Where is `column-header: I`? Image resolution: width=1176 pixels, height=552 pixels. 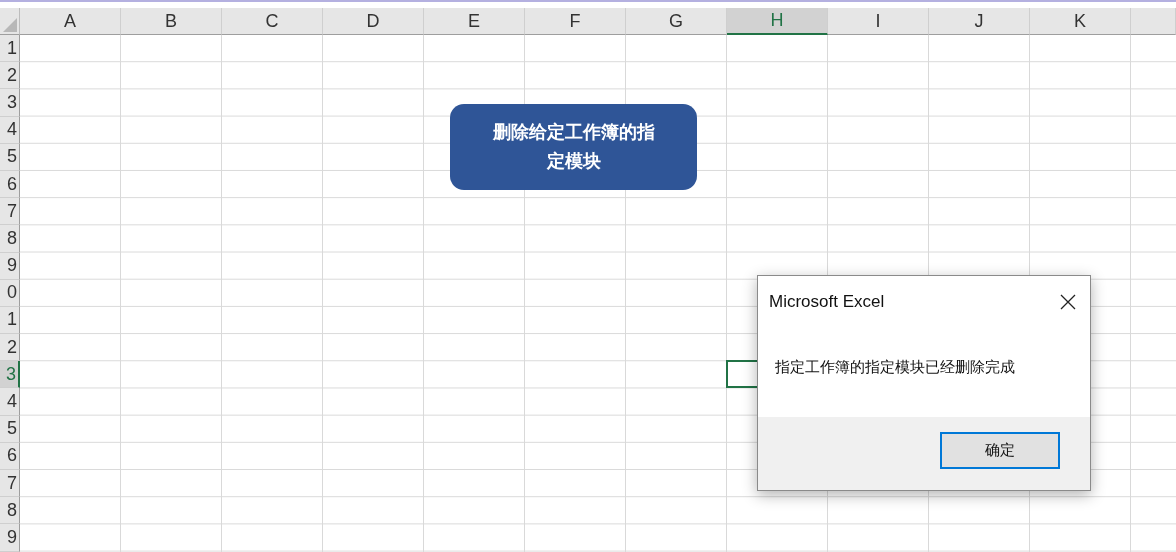 column-header: I is located at coordinates (878, 21).